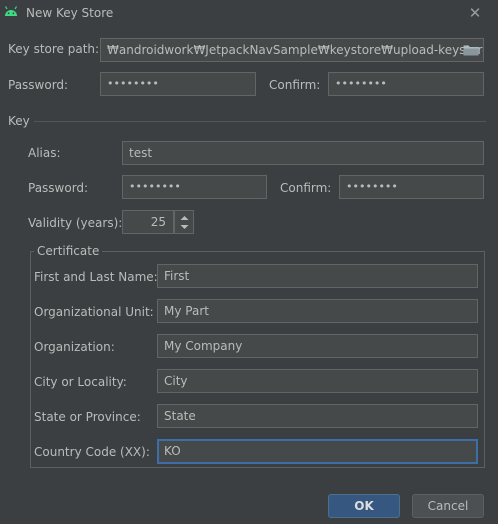 The width and height of the screenshot is (498, 524). What do you see at coordinates (68, 251) in the screenshot?
I see `certificate-legend: Certificate` at bounding box center [68, 251].